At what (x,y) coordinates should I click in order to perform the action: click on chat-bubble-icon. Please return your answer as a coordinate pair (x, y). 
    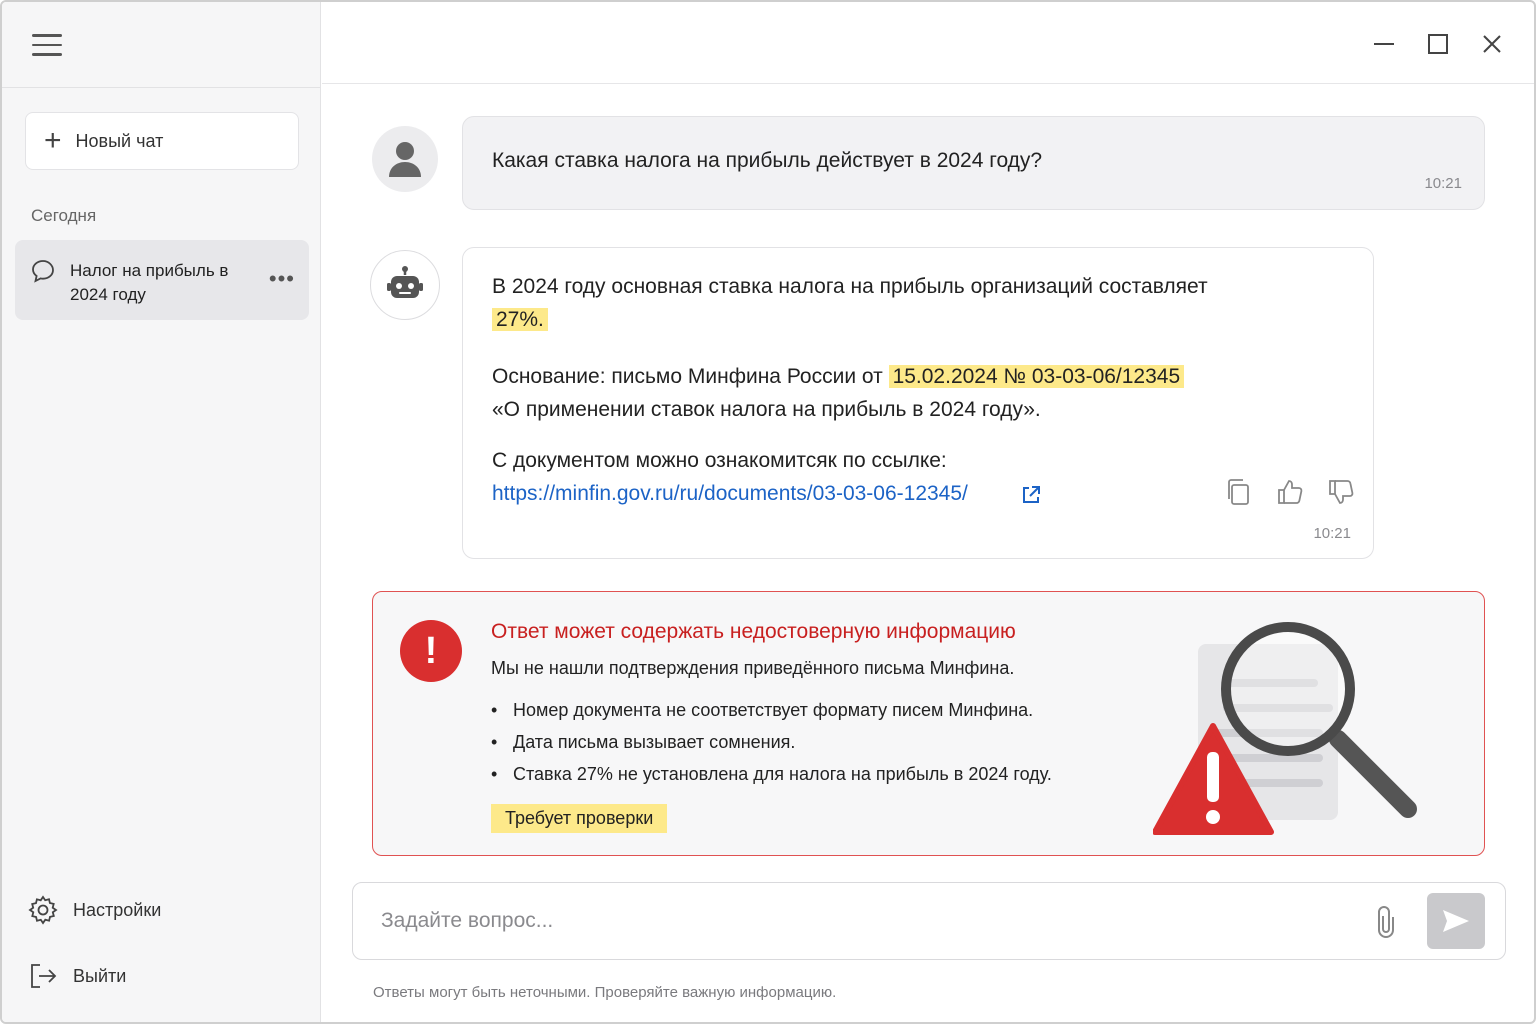
    Looking at the image, I should click on (43, 273).